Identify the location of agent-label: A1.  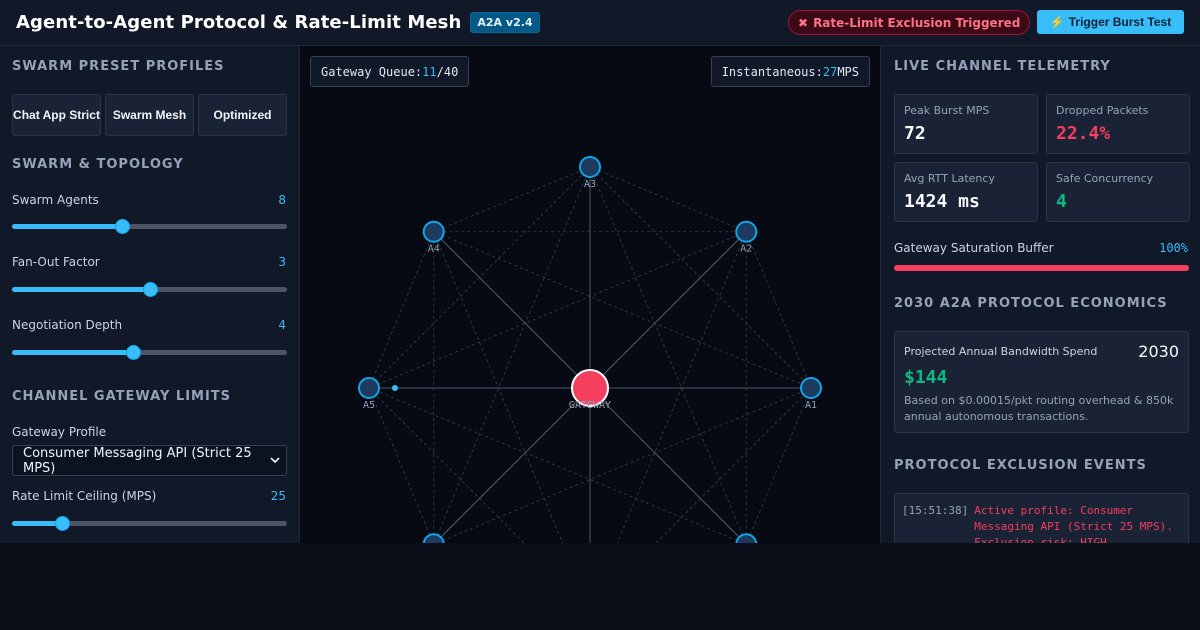
(811, 405).